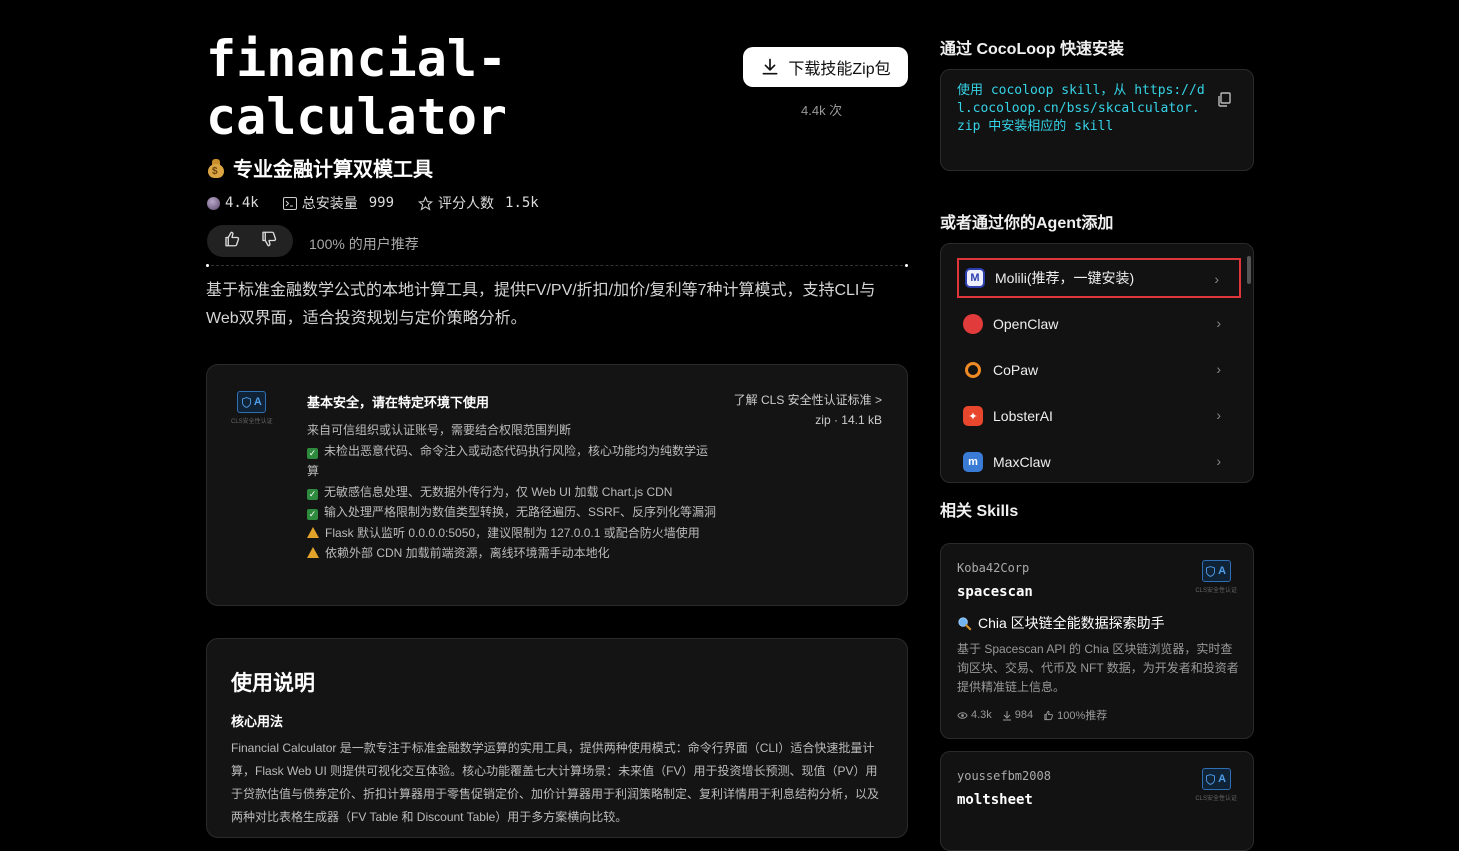 Image resolution: width=1459 pixels, height=851 pixels. I want to click on skill-title: financial-calculator, so click(357, 88).